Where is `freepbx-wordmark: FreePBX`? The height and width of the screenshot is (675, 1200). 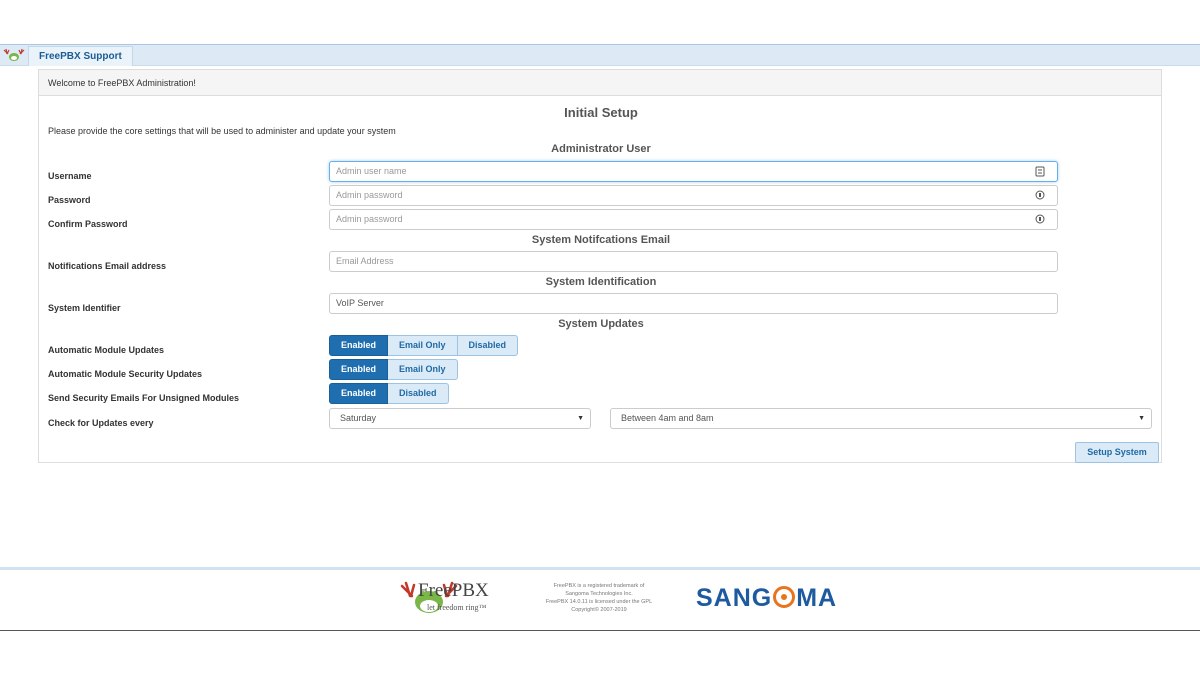
freepbx-wordmark: FreePBX is located at coordinates (453, 590).